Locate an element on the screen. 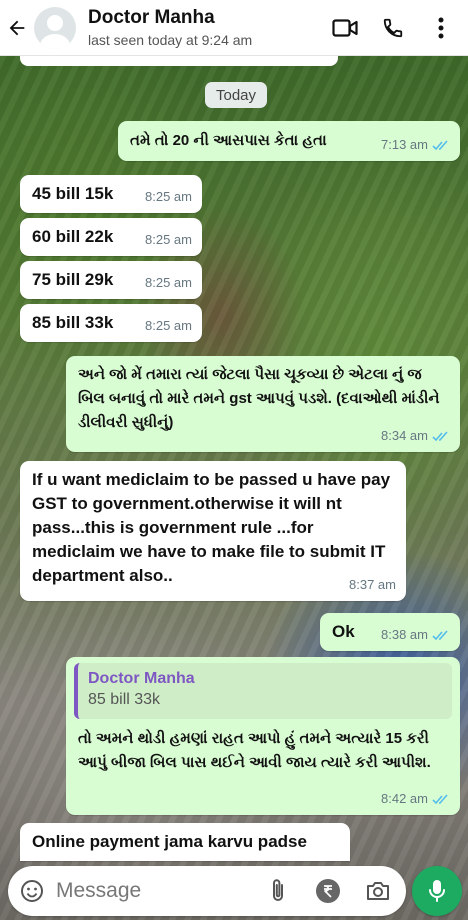 The image size is (468, 920). payment-button is located at coordinates (328, 891).